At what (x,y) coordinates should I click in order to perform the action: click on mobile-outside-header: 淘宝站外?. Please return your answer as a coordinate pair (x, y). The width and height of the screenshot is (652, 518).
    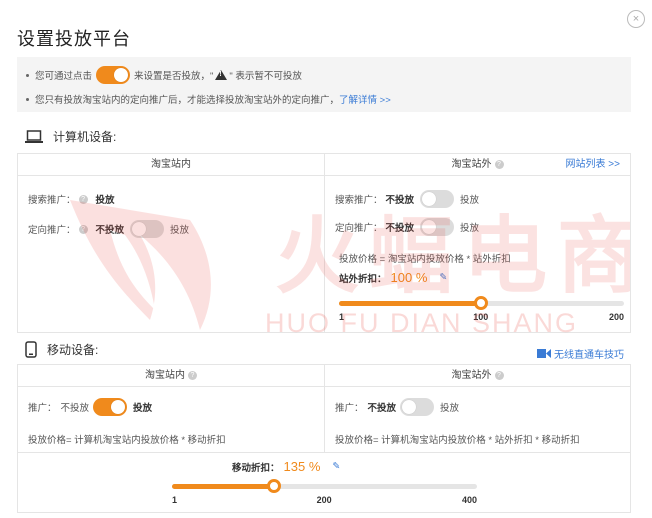
    Looking at the image, I should click on (477, 376).